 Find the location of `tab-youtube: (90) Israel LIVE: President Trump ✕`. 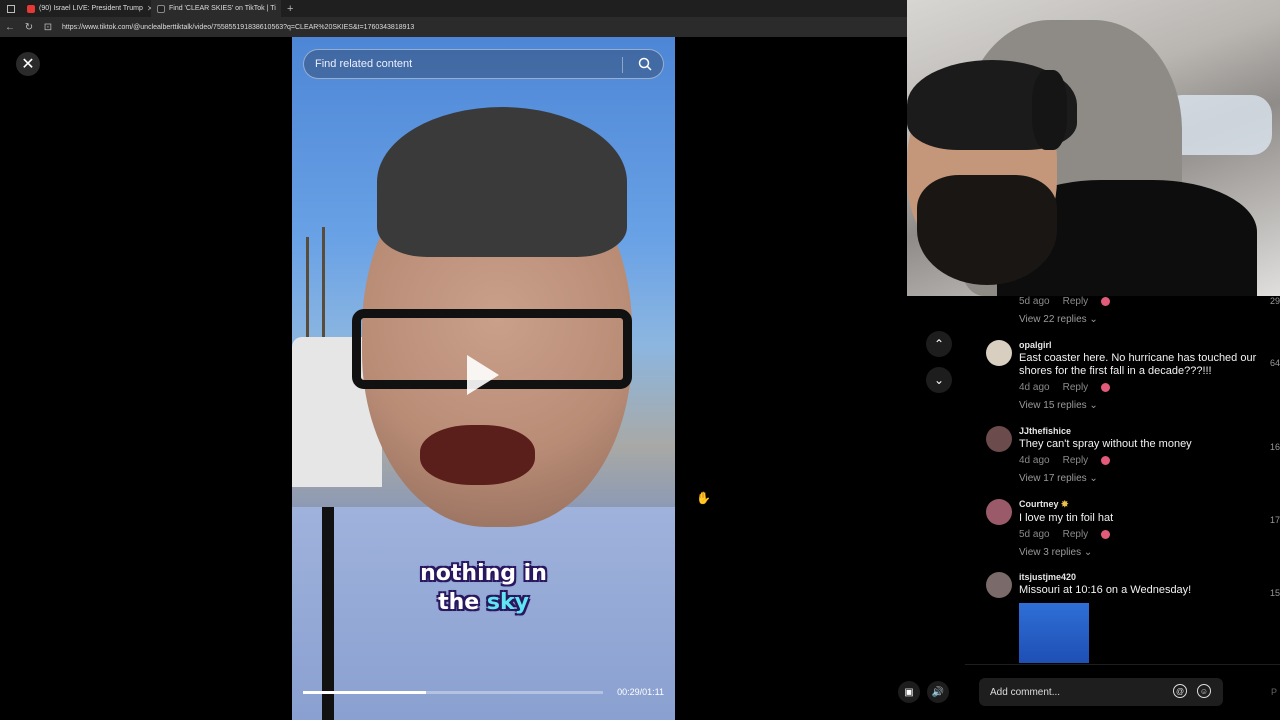

tab-youtube: (90) Israel LIVE: President Trump ✕ is located at coordinates (86, 8).